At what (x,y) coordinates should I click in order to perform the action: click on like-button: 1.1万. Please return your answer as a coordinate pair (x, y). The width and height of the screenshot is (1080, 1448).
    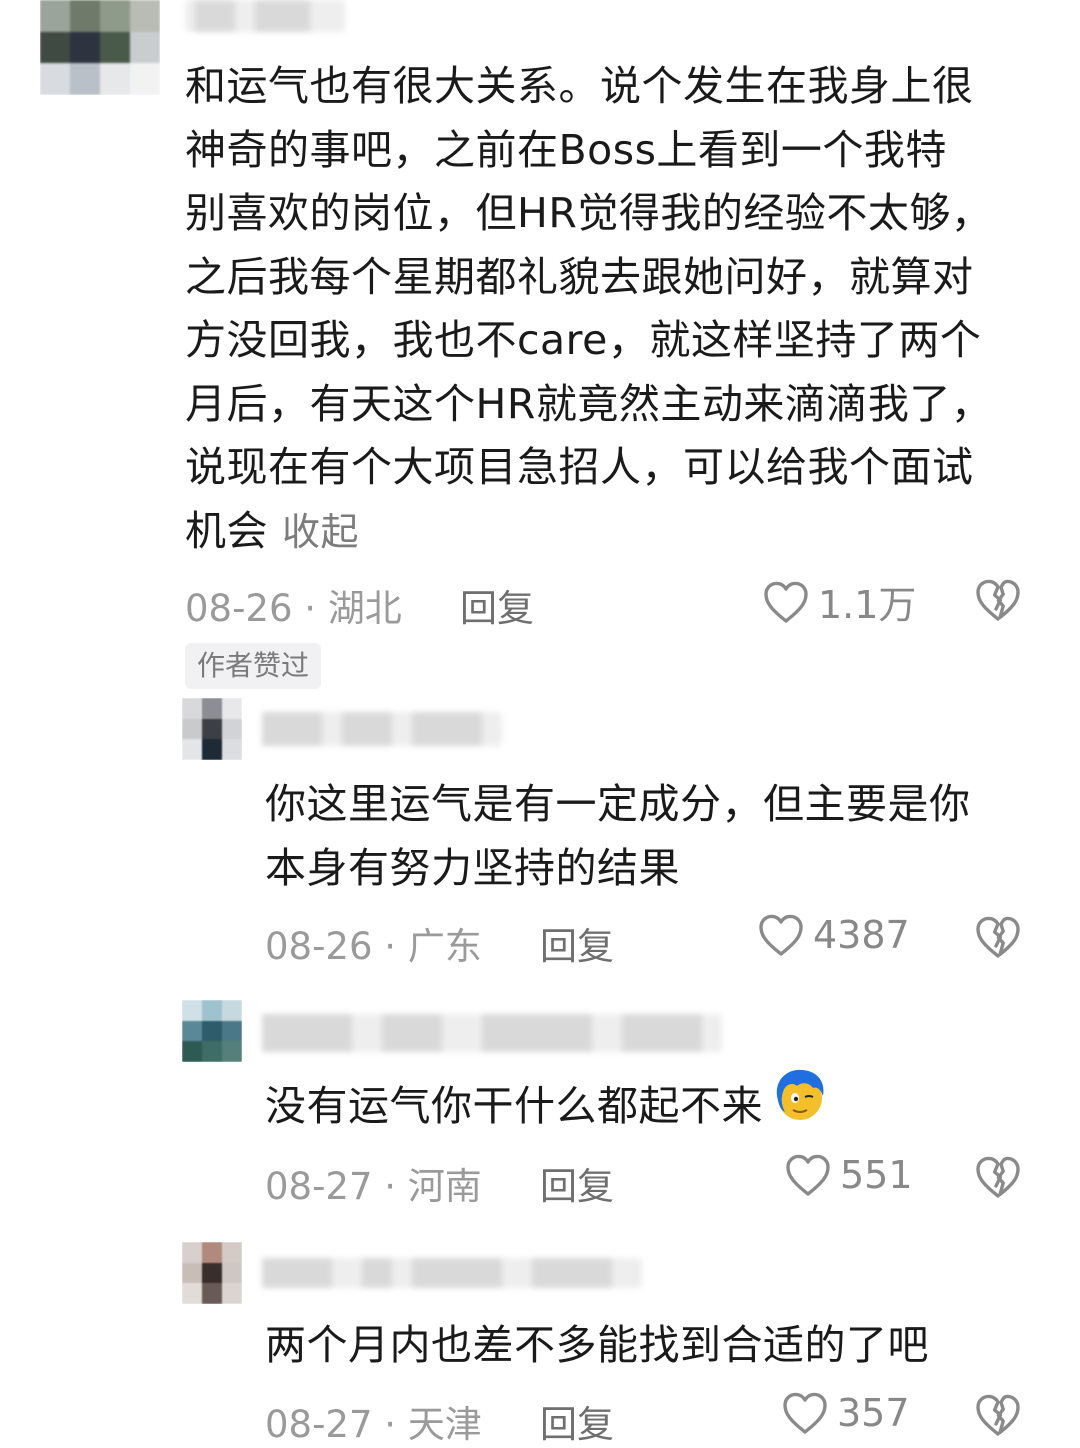
    Looking at the image, I should click on (839, 601).